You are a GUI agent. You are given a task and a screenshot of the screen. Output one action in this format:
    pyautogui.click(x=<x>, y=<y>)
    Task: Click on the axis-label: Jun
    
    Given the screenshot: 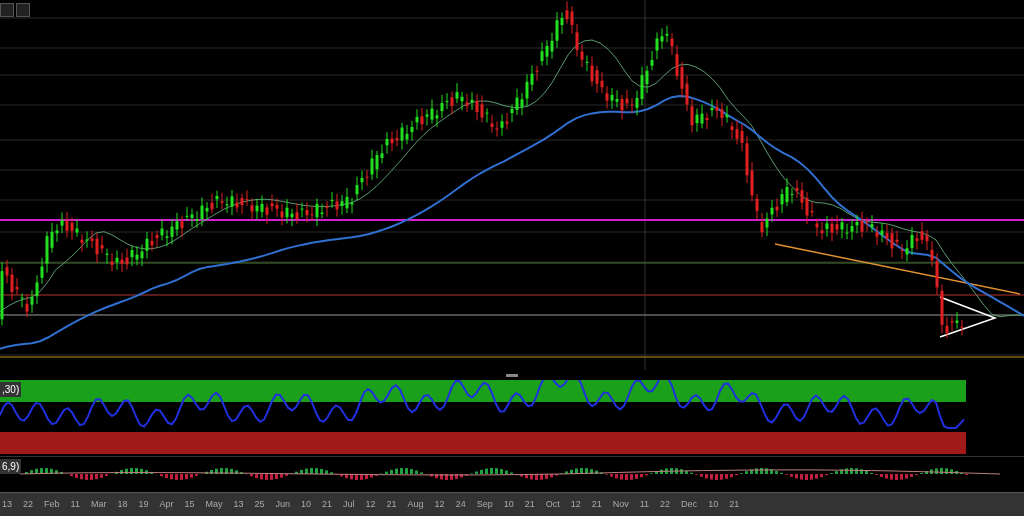 What is the action you would take?
    pyautogui.click(x=282, y=504)
    